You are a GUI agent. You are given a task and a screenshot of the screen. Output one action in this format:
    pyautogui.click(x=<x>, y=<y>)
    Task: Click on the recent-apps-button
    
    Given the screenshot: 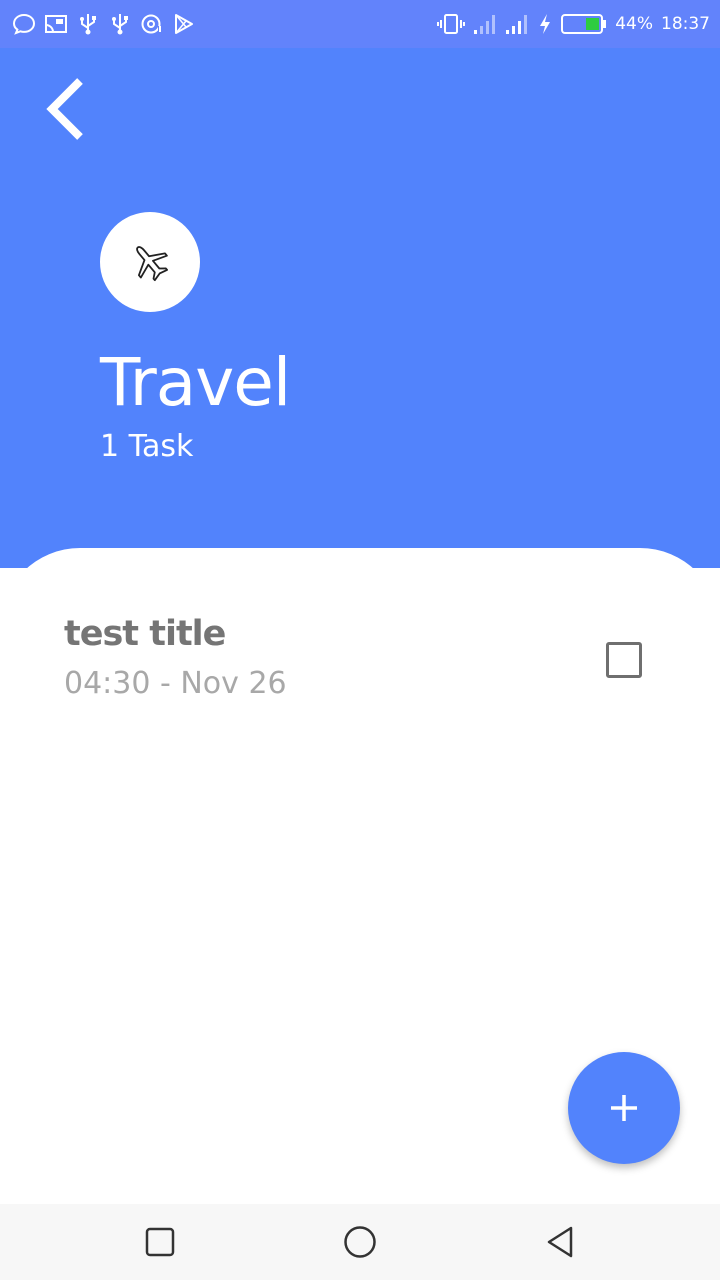 What is the action you would take?
    pyautogui.click(x=160, y=1242)
    